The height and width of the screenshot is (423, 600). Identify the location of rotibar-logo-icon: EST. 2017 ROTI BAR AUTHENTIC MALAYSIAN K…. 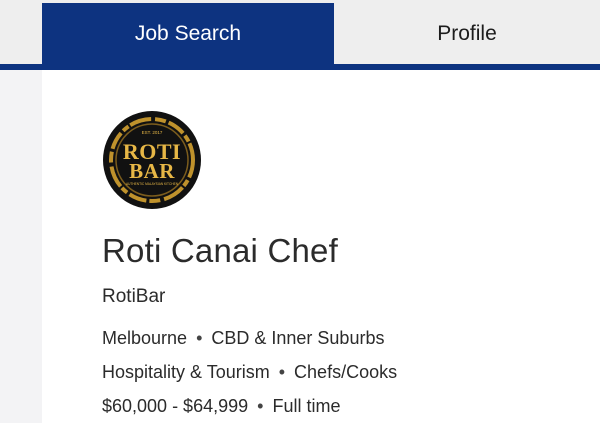
(152, 160).